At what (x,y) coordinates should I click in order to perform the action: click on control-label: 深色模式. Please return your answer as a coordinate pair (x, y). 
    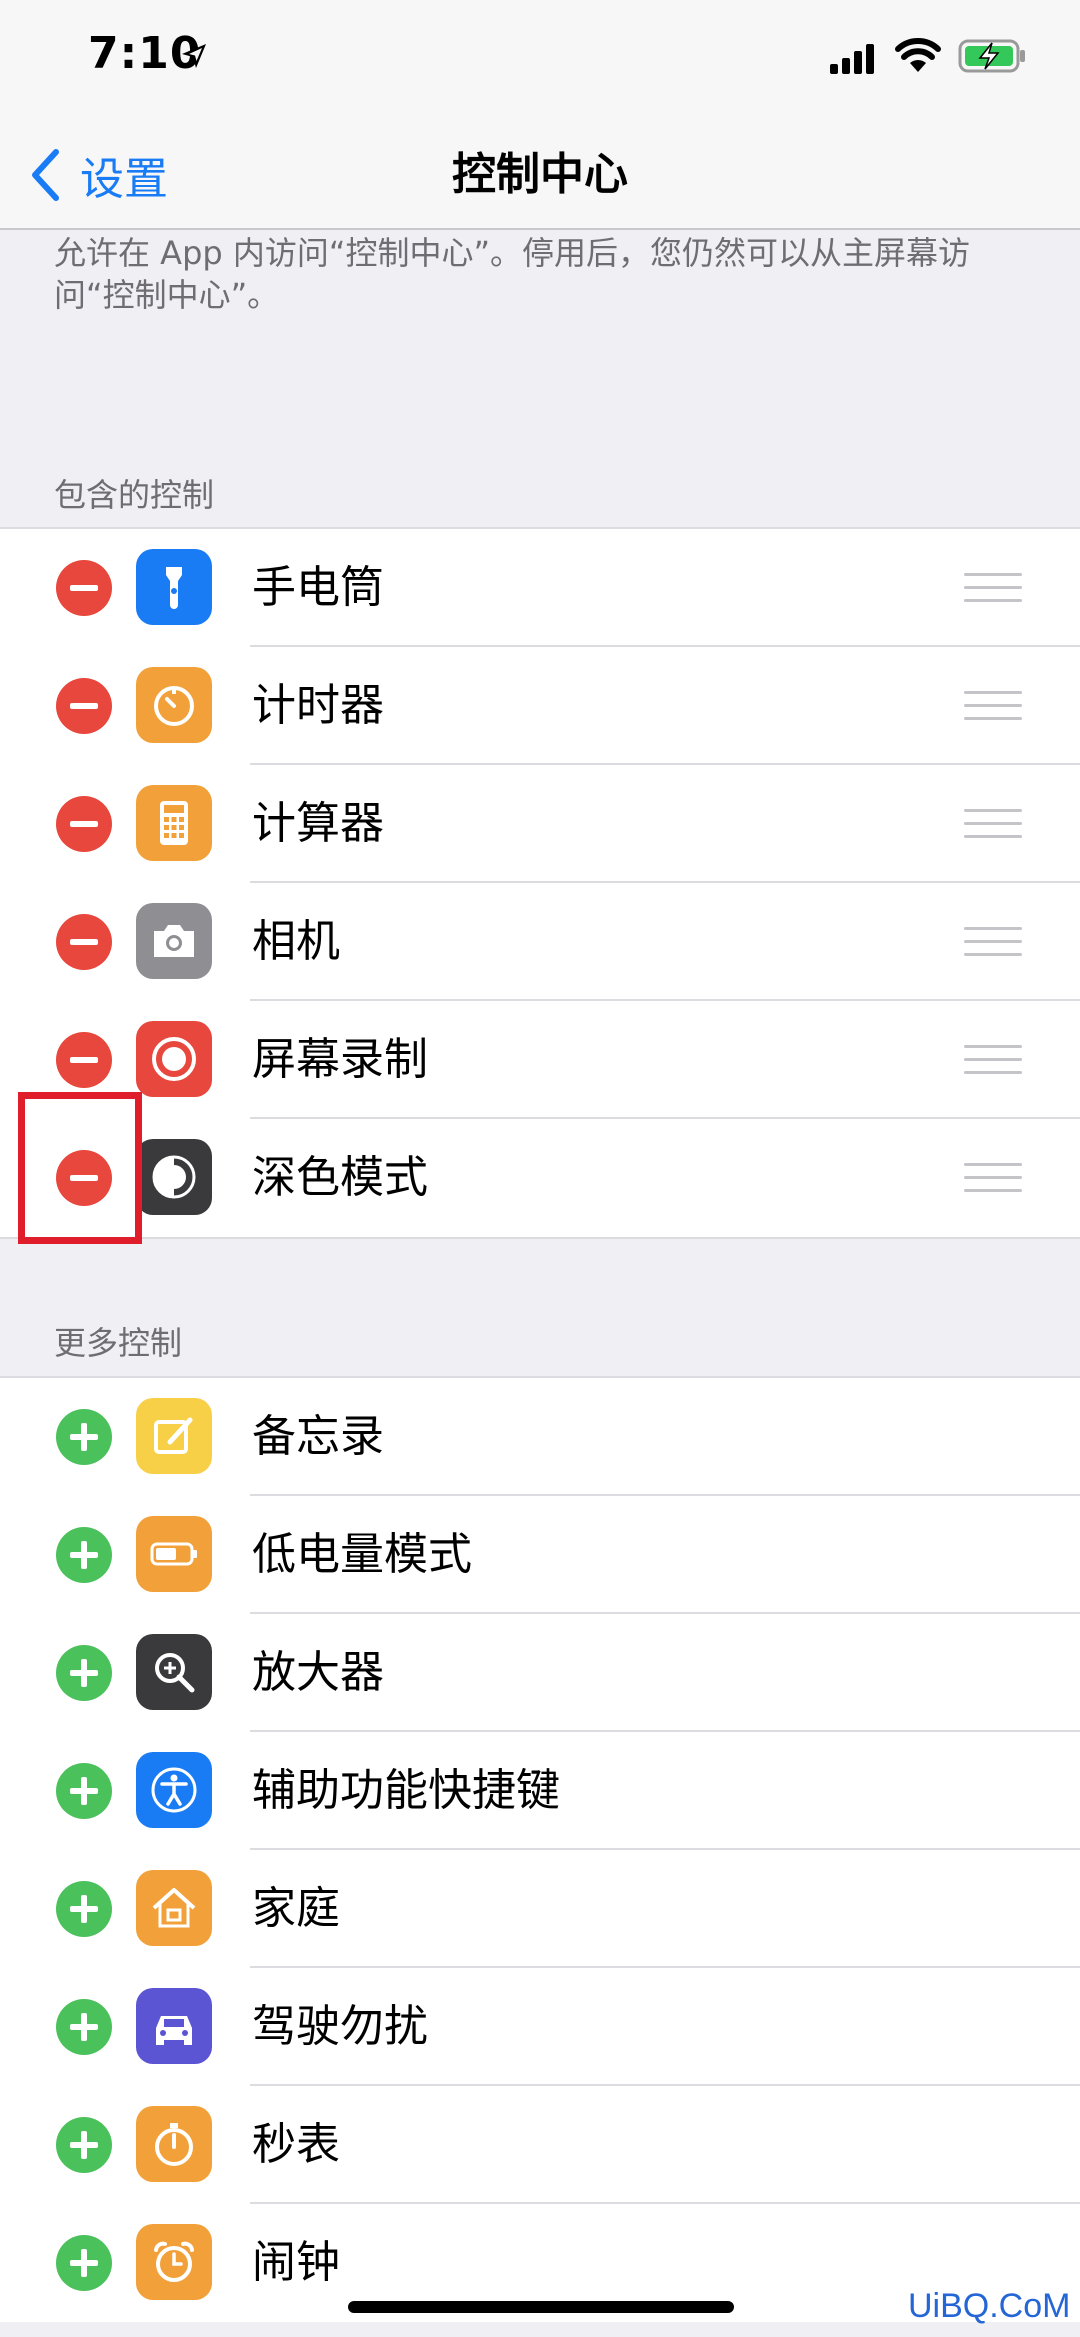
    Looking at the image, I should click on (340, 1177).